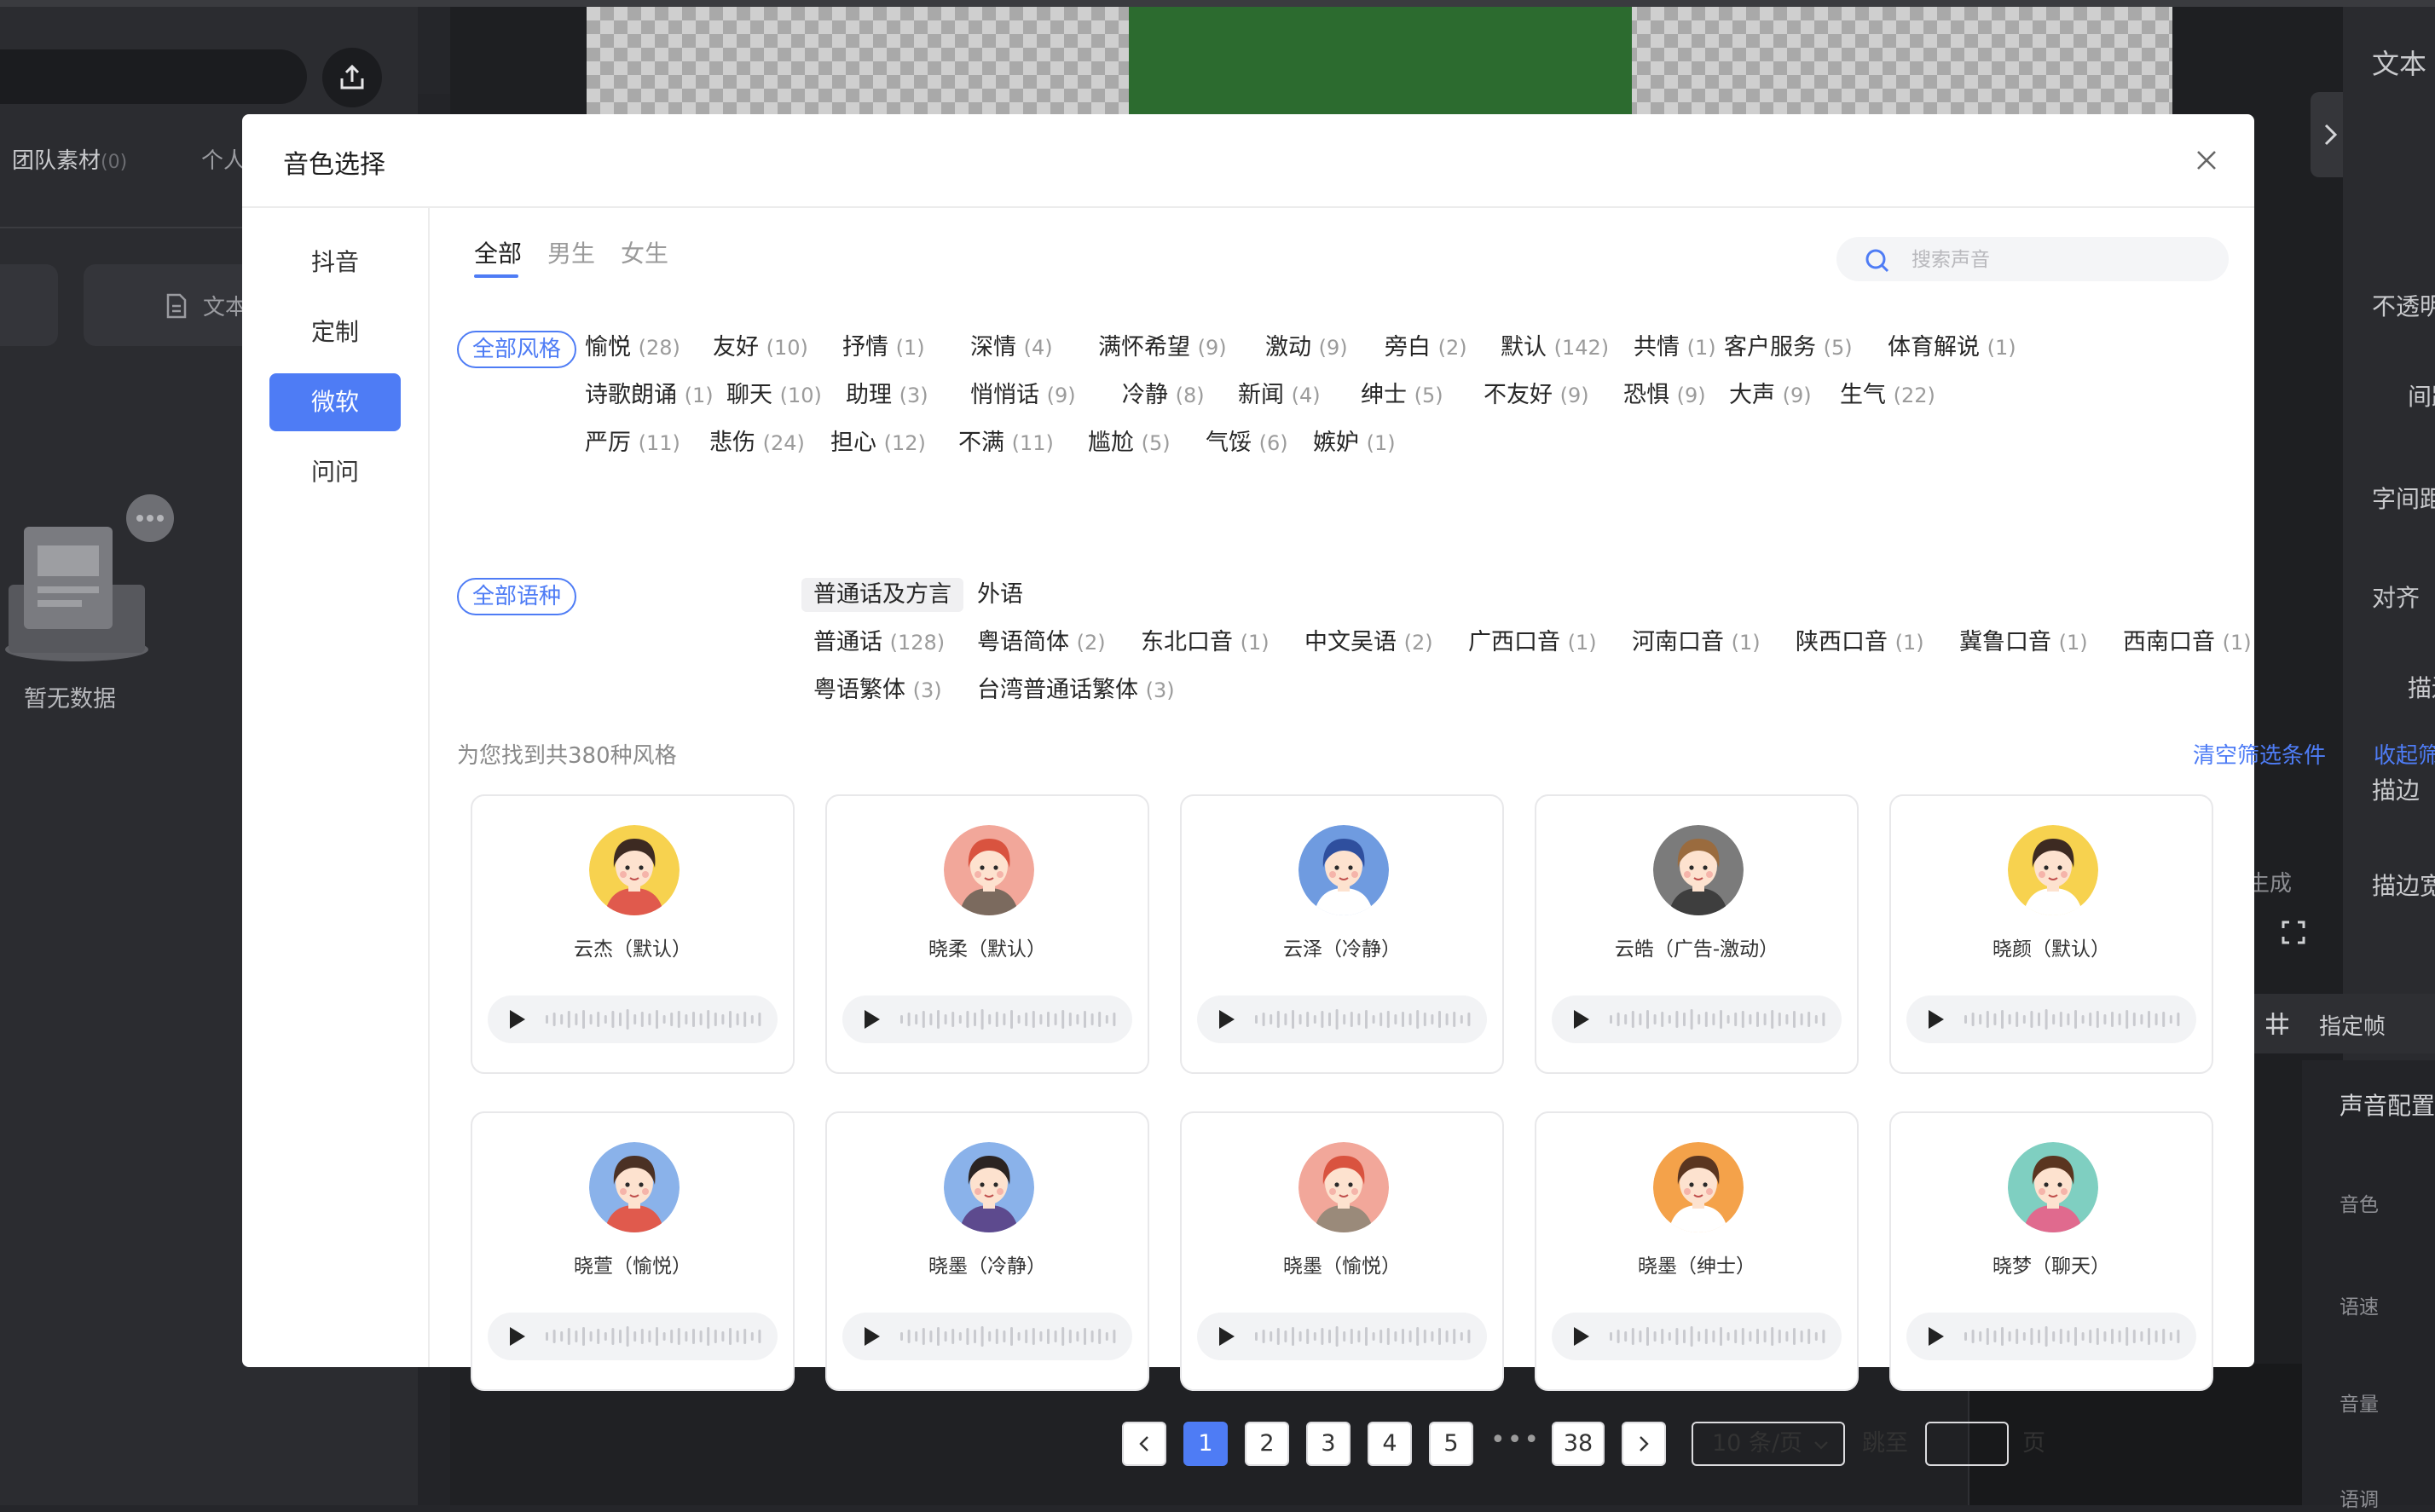 The image size is (2435, 1512). I want to click on style-tag: 满怀希望 (9), so click(1162, 348).